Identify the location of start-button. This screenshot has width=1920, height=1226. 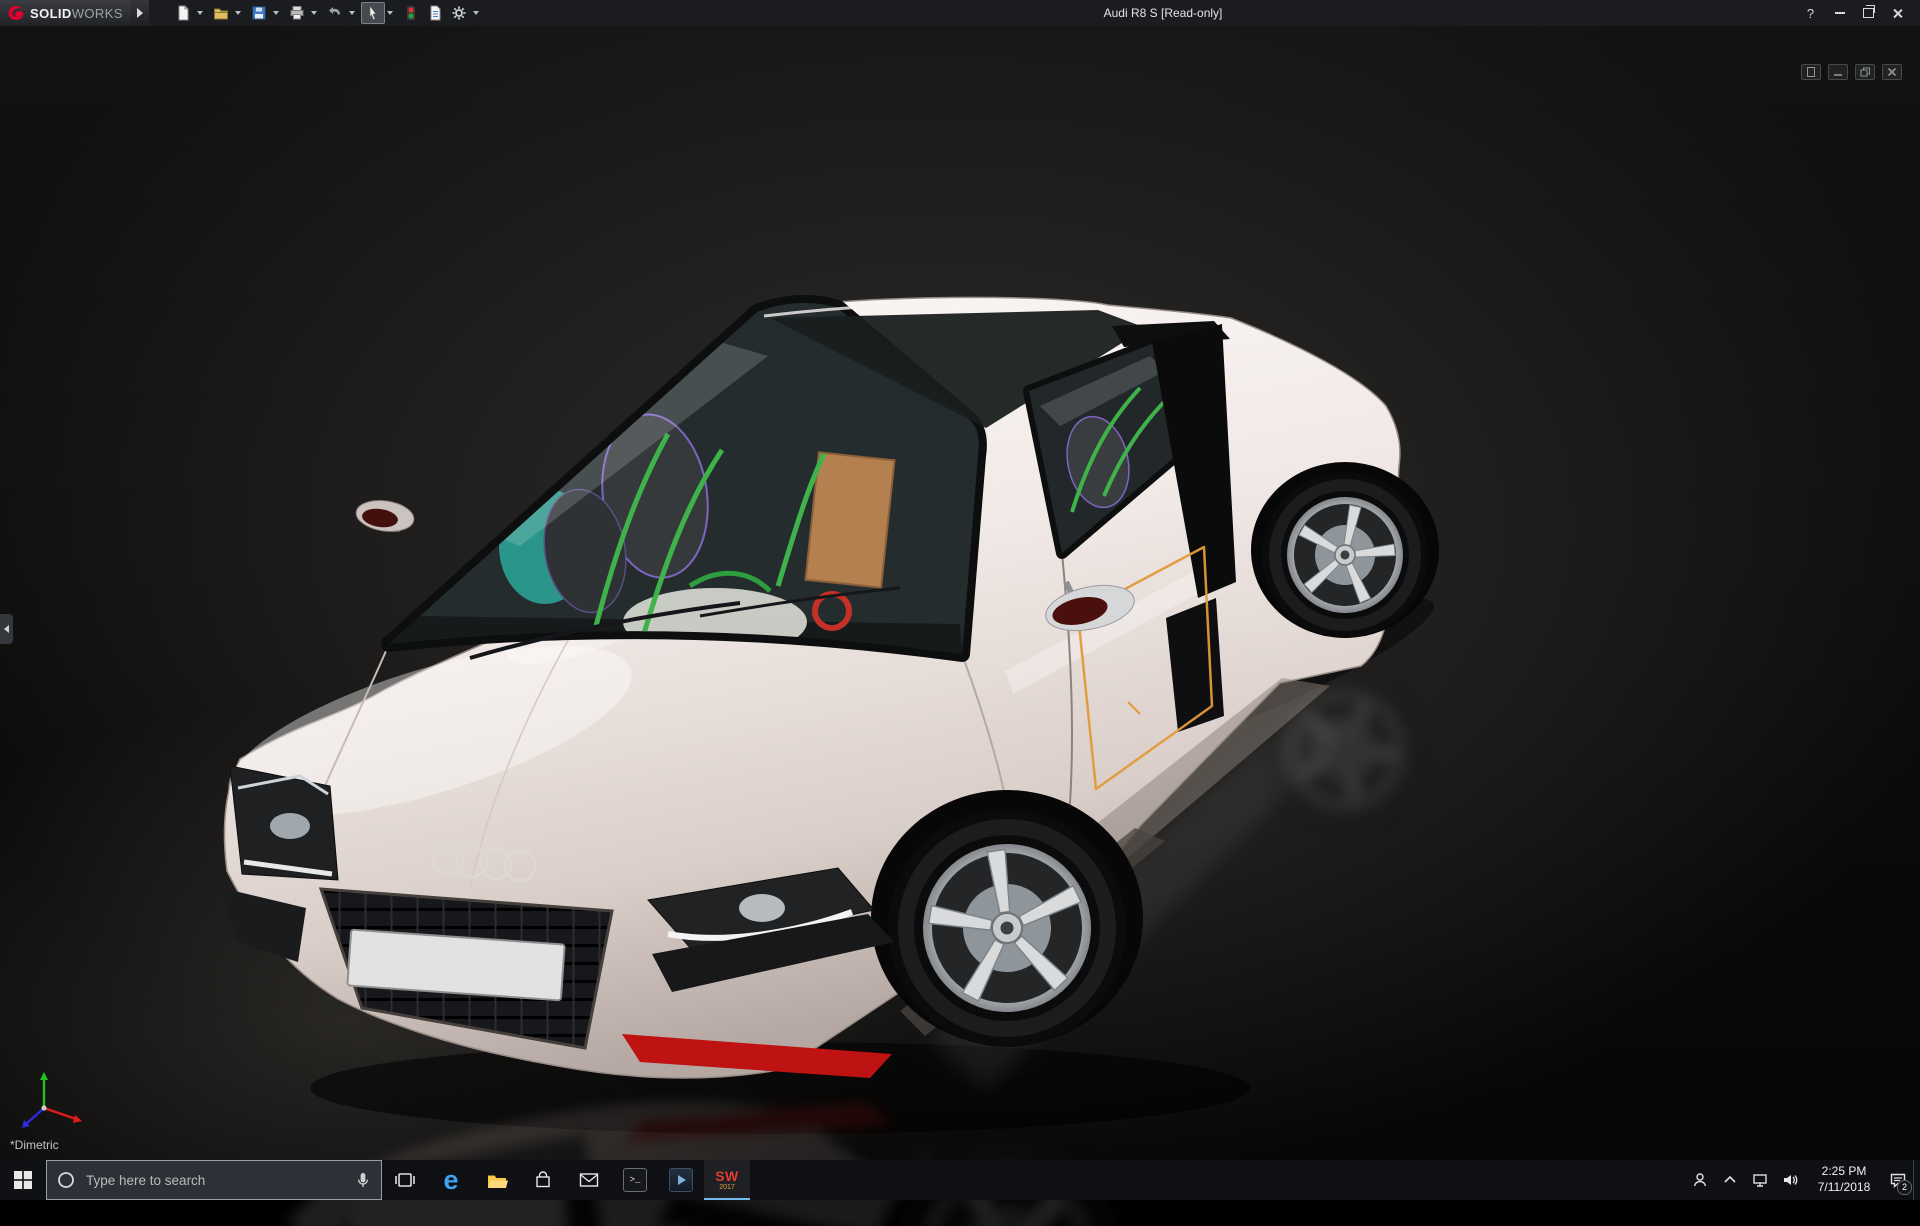
(23, 1180).